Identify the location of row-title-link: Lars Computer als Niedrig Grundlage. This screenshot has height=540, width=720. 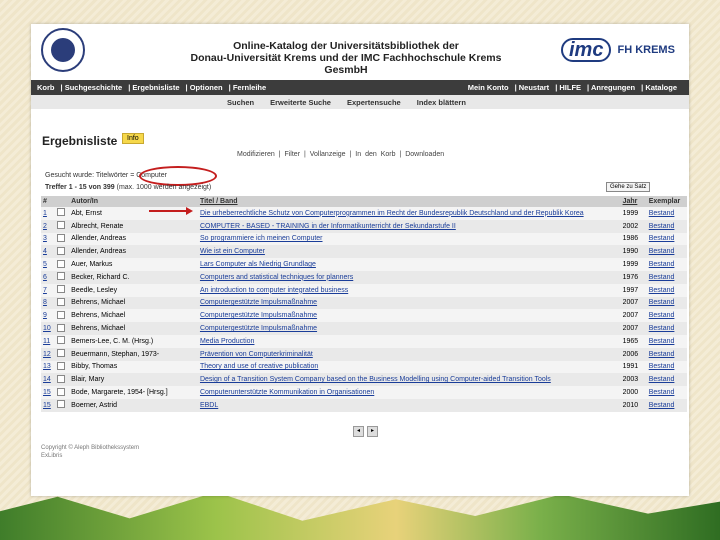
(409, 264).